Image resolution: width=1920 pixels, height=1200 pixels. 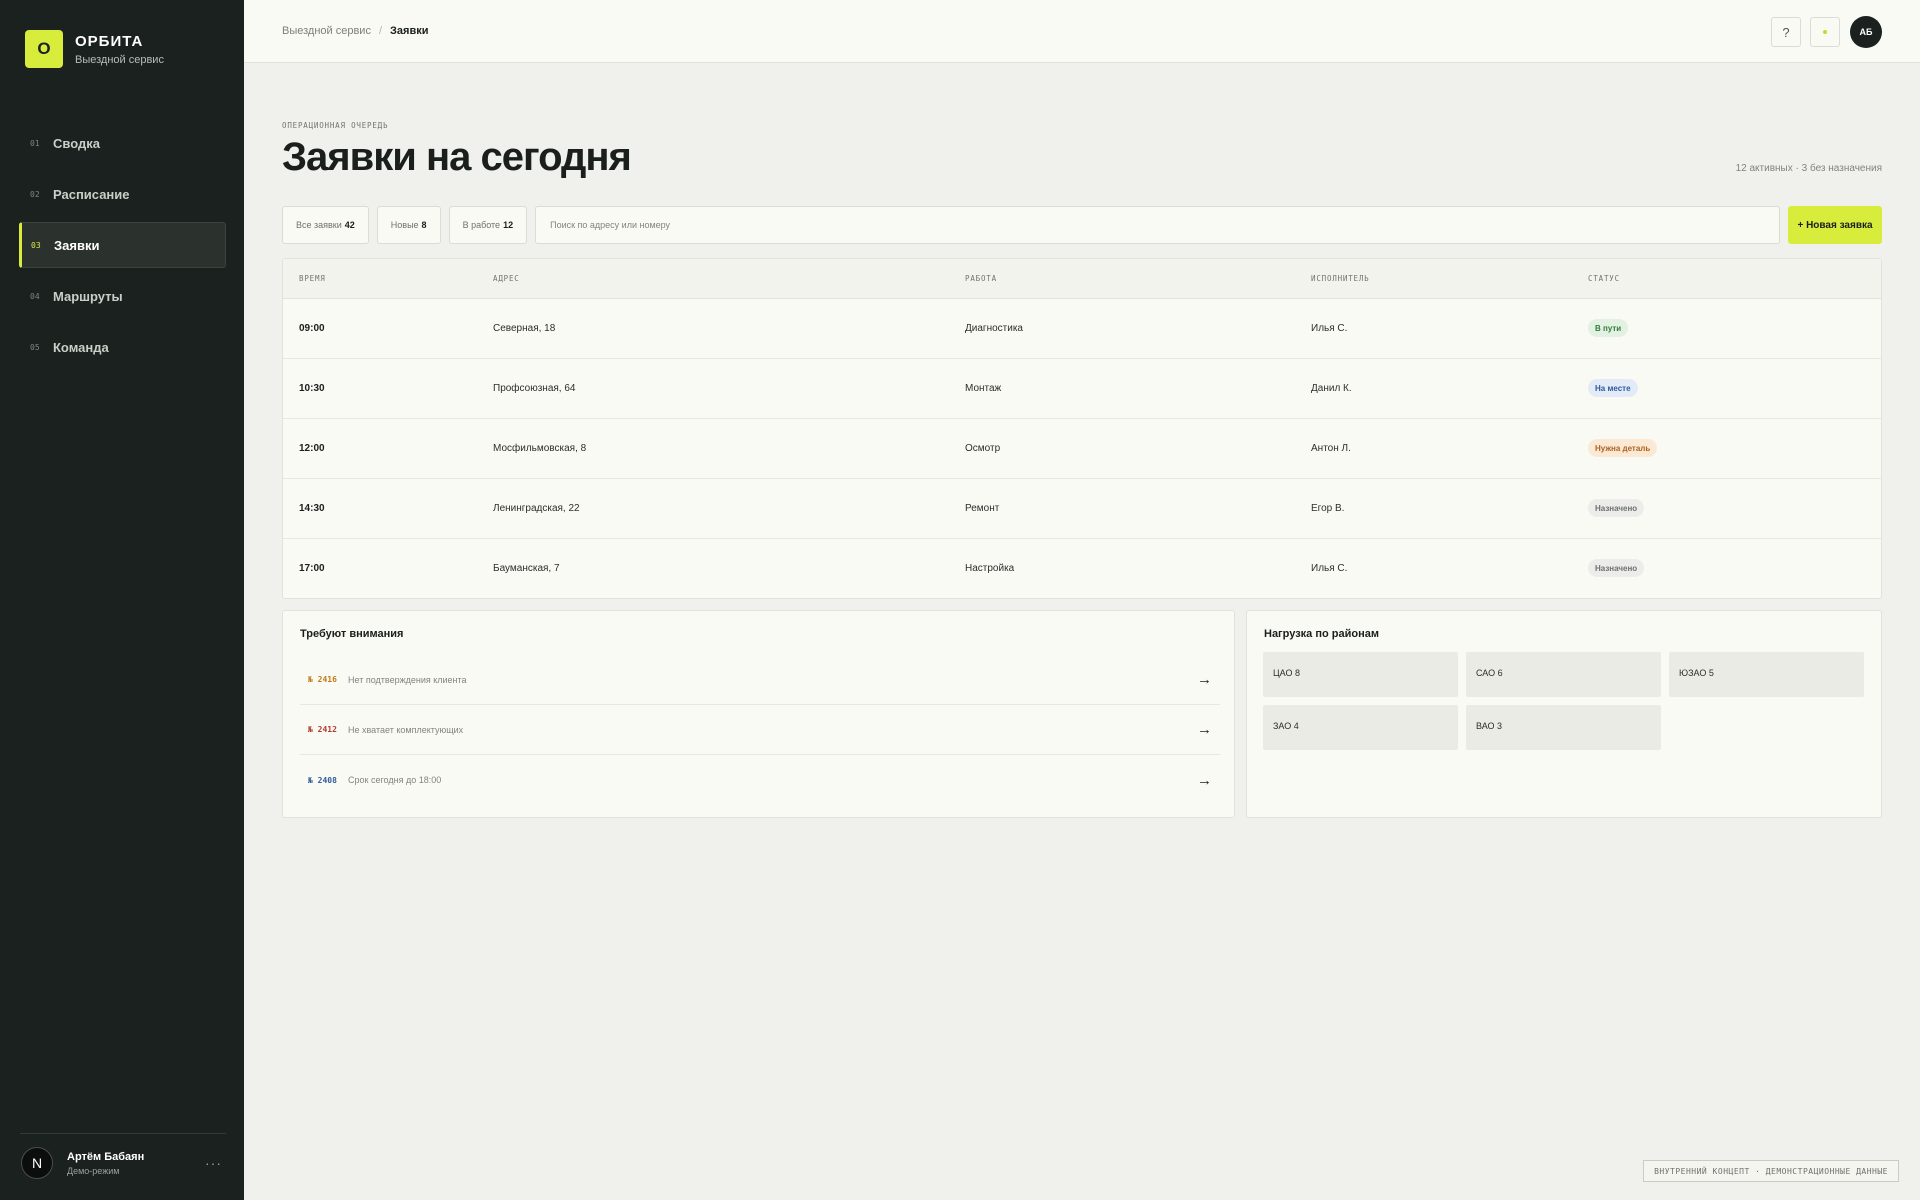 I want to click on user-name: Артём Бабаян, so click(x=106, y=1156).